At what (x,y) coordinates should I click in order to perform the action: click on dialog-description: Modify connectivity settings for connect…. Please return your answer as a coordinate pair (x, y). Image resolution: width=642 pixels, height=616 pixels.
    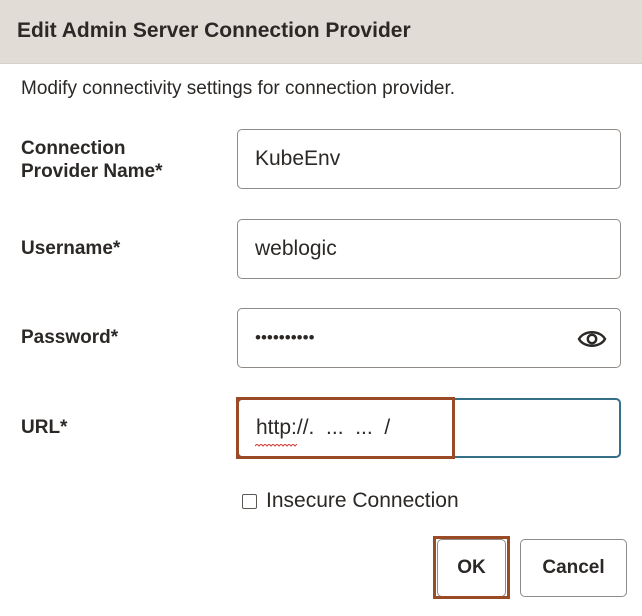
    Looking at the image, I should click on (238, 88).